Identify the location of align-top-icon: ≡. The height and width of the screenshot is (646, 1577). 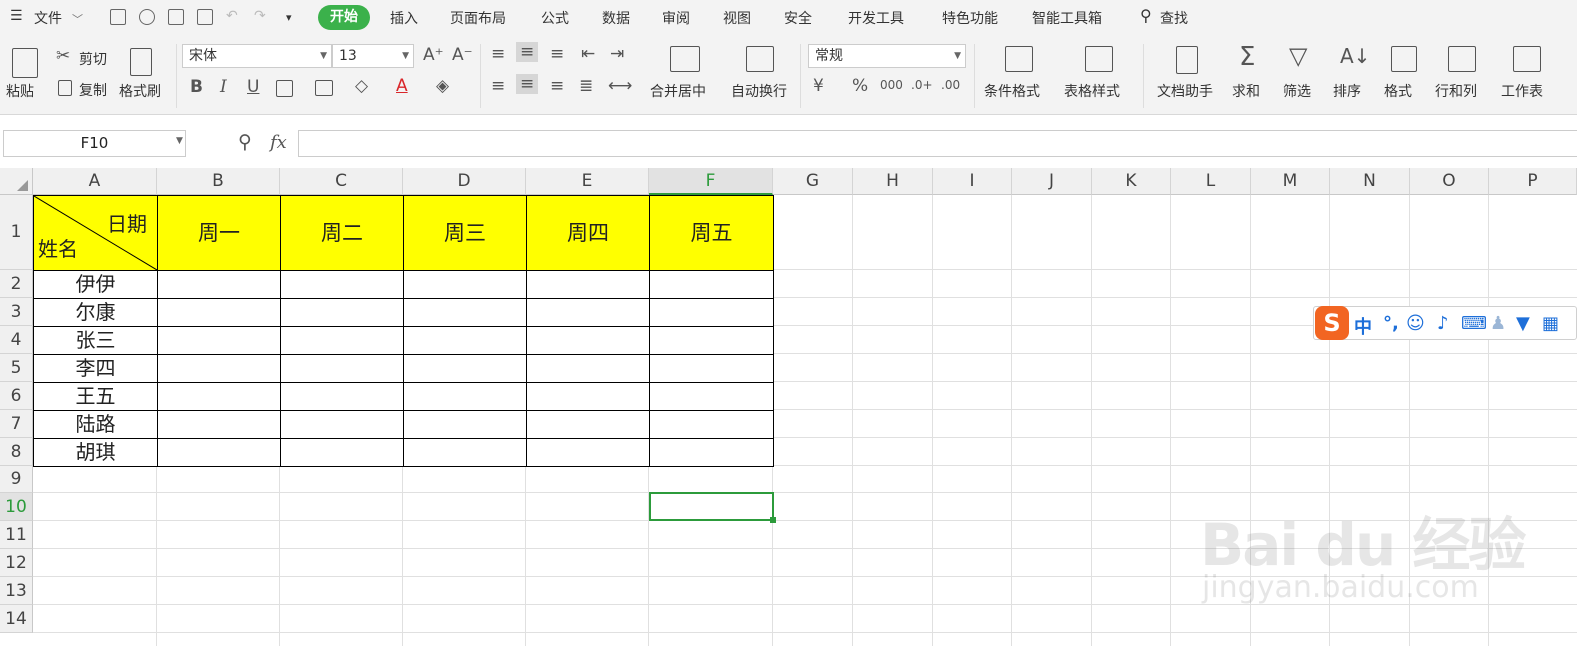
(498, 54).